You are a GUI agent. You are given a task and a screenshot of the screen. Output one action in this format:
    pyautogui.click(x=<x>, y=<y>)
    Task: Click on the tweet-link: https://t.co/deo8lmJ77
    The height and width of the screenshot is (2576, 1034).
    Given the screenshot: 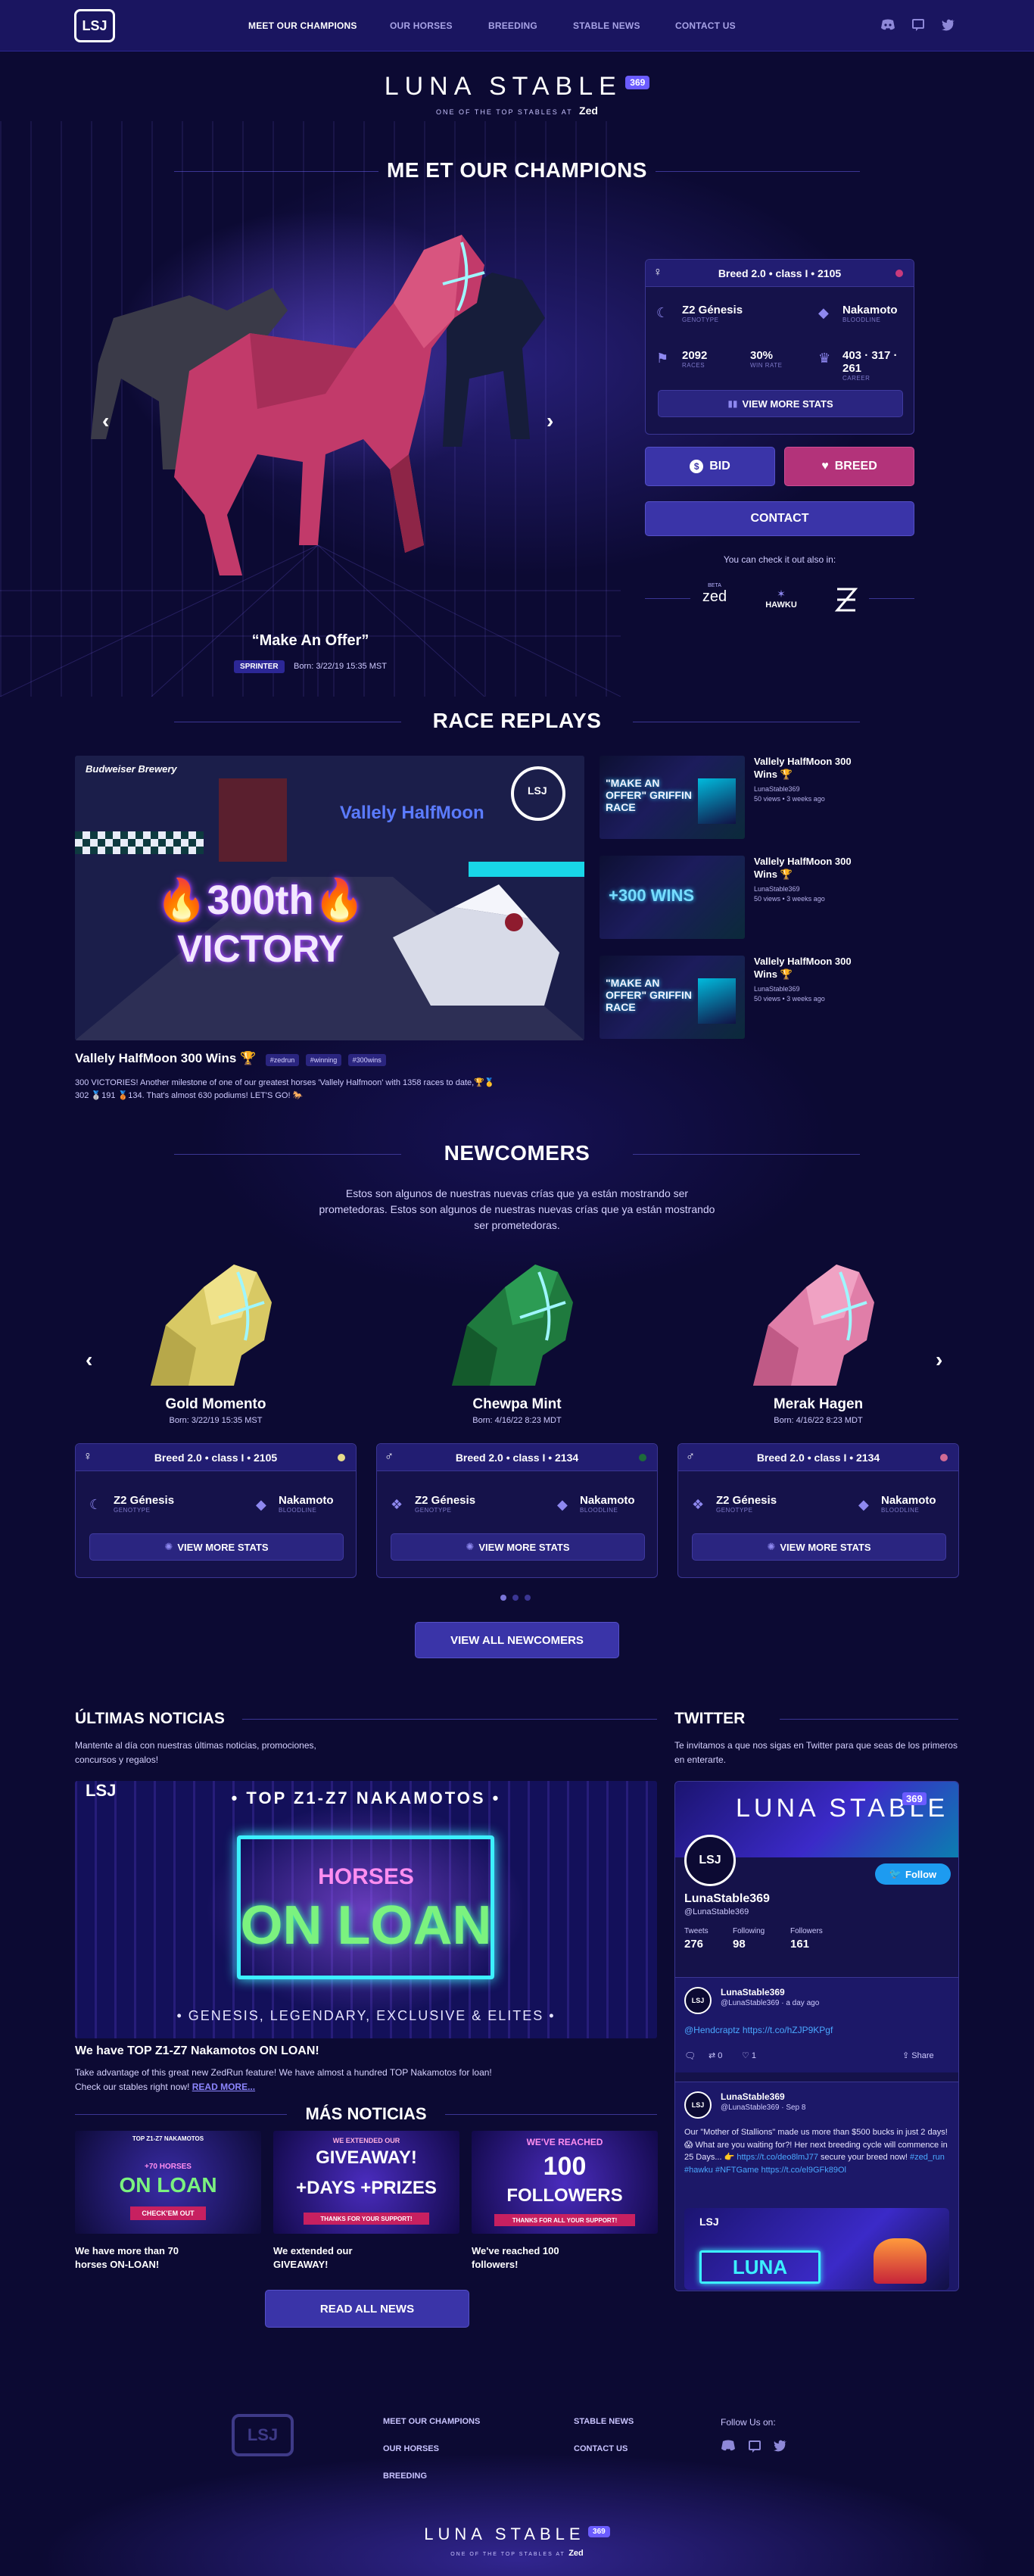 What is the action you would take?
    pyautogui.click(x=778, y=2157)
    